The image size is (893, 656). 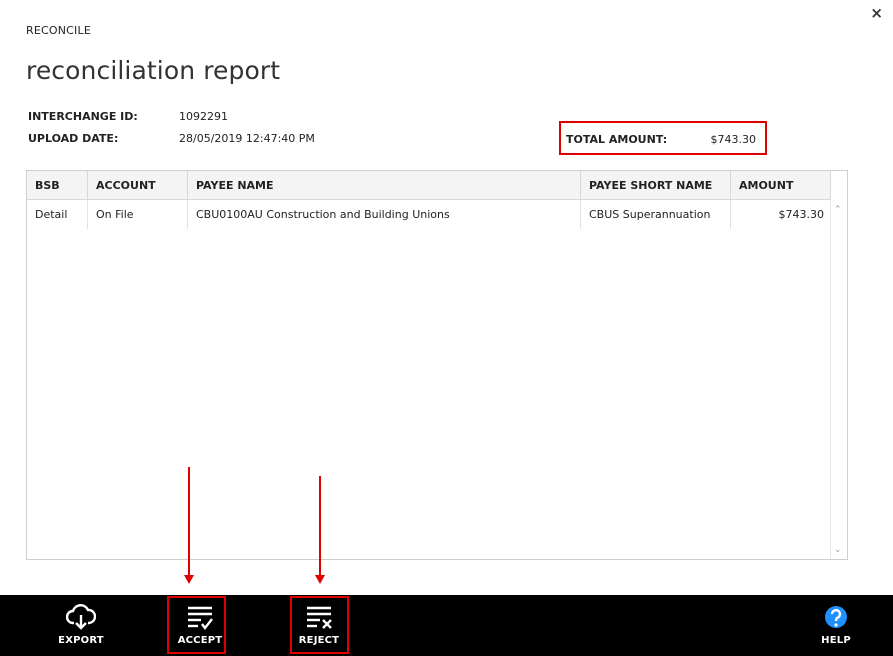 What do you see at coordinates (196, 625) in the screenshot?
I see `accept-highlight` at bounding box center [196, 625].